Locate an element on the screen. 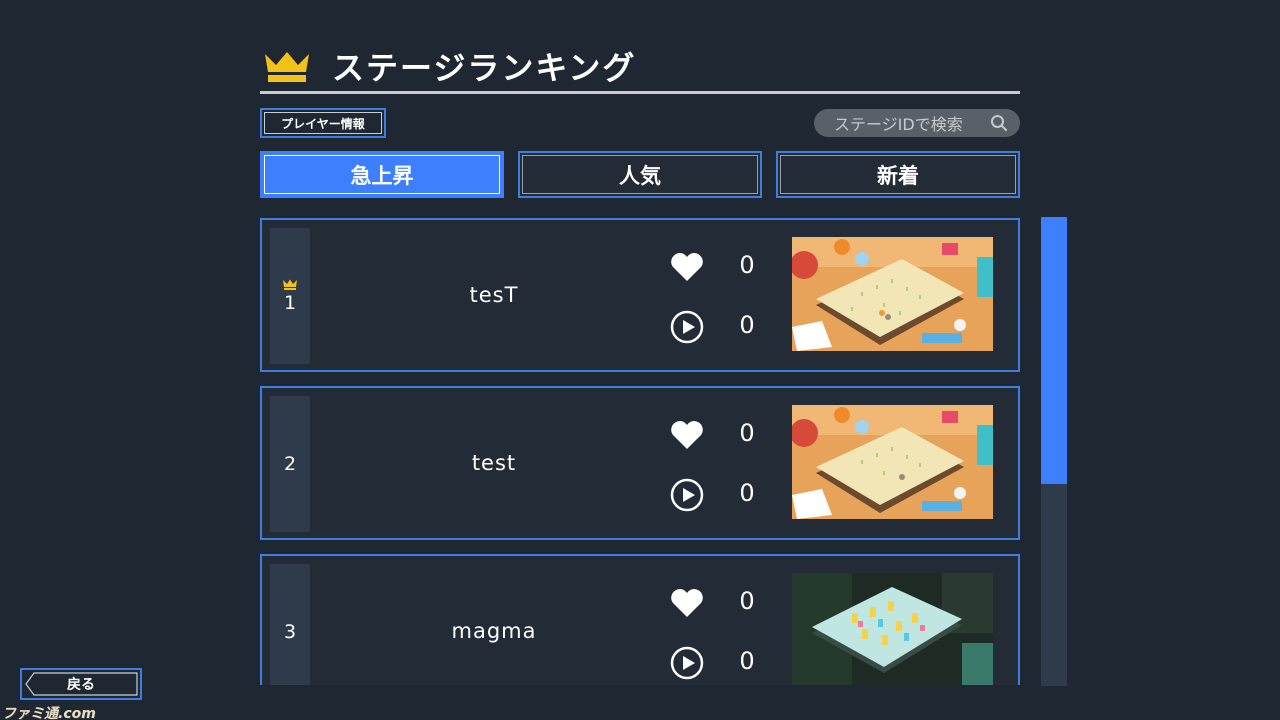 Image resolution: width=1280 pixels, height=720 pixels. search-icon is located at coordinates (999, 123).